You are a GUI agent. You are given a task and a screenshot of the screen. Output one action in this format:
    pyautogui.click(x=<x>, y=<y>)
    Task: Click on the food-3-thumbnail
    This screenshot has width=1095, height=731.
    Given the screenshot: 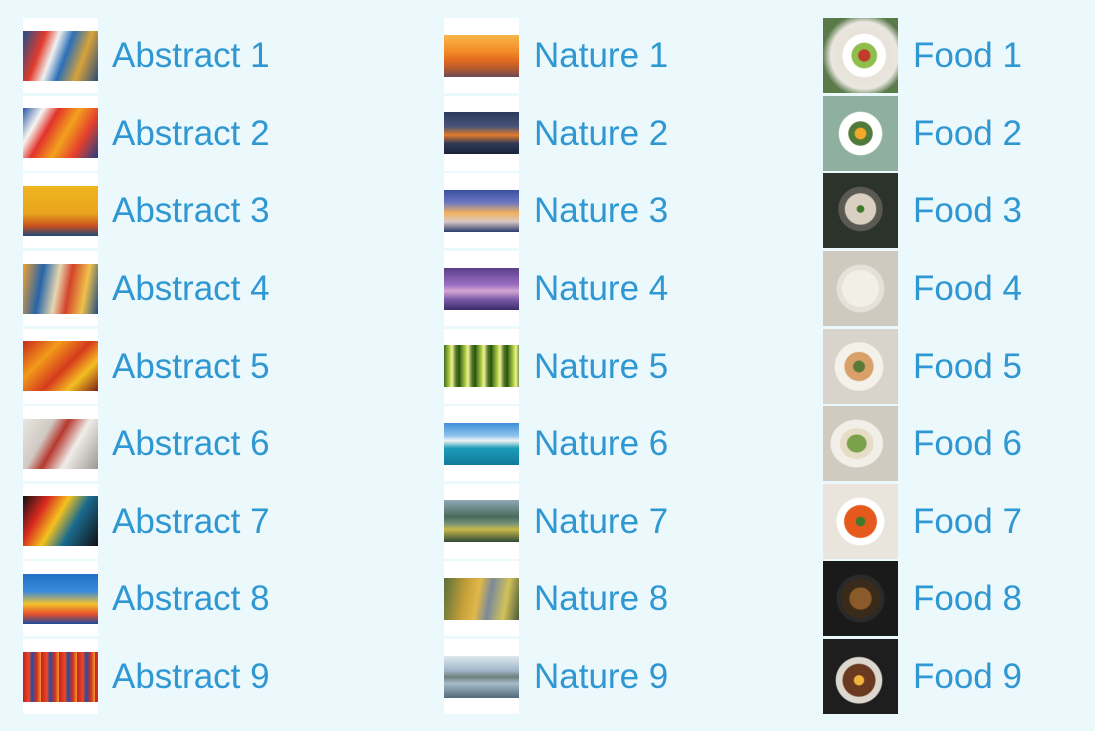 What is the action you would take?
    pyautogui.click(x=860, y=211)
    